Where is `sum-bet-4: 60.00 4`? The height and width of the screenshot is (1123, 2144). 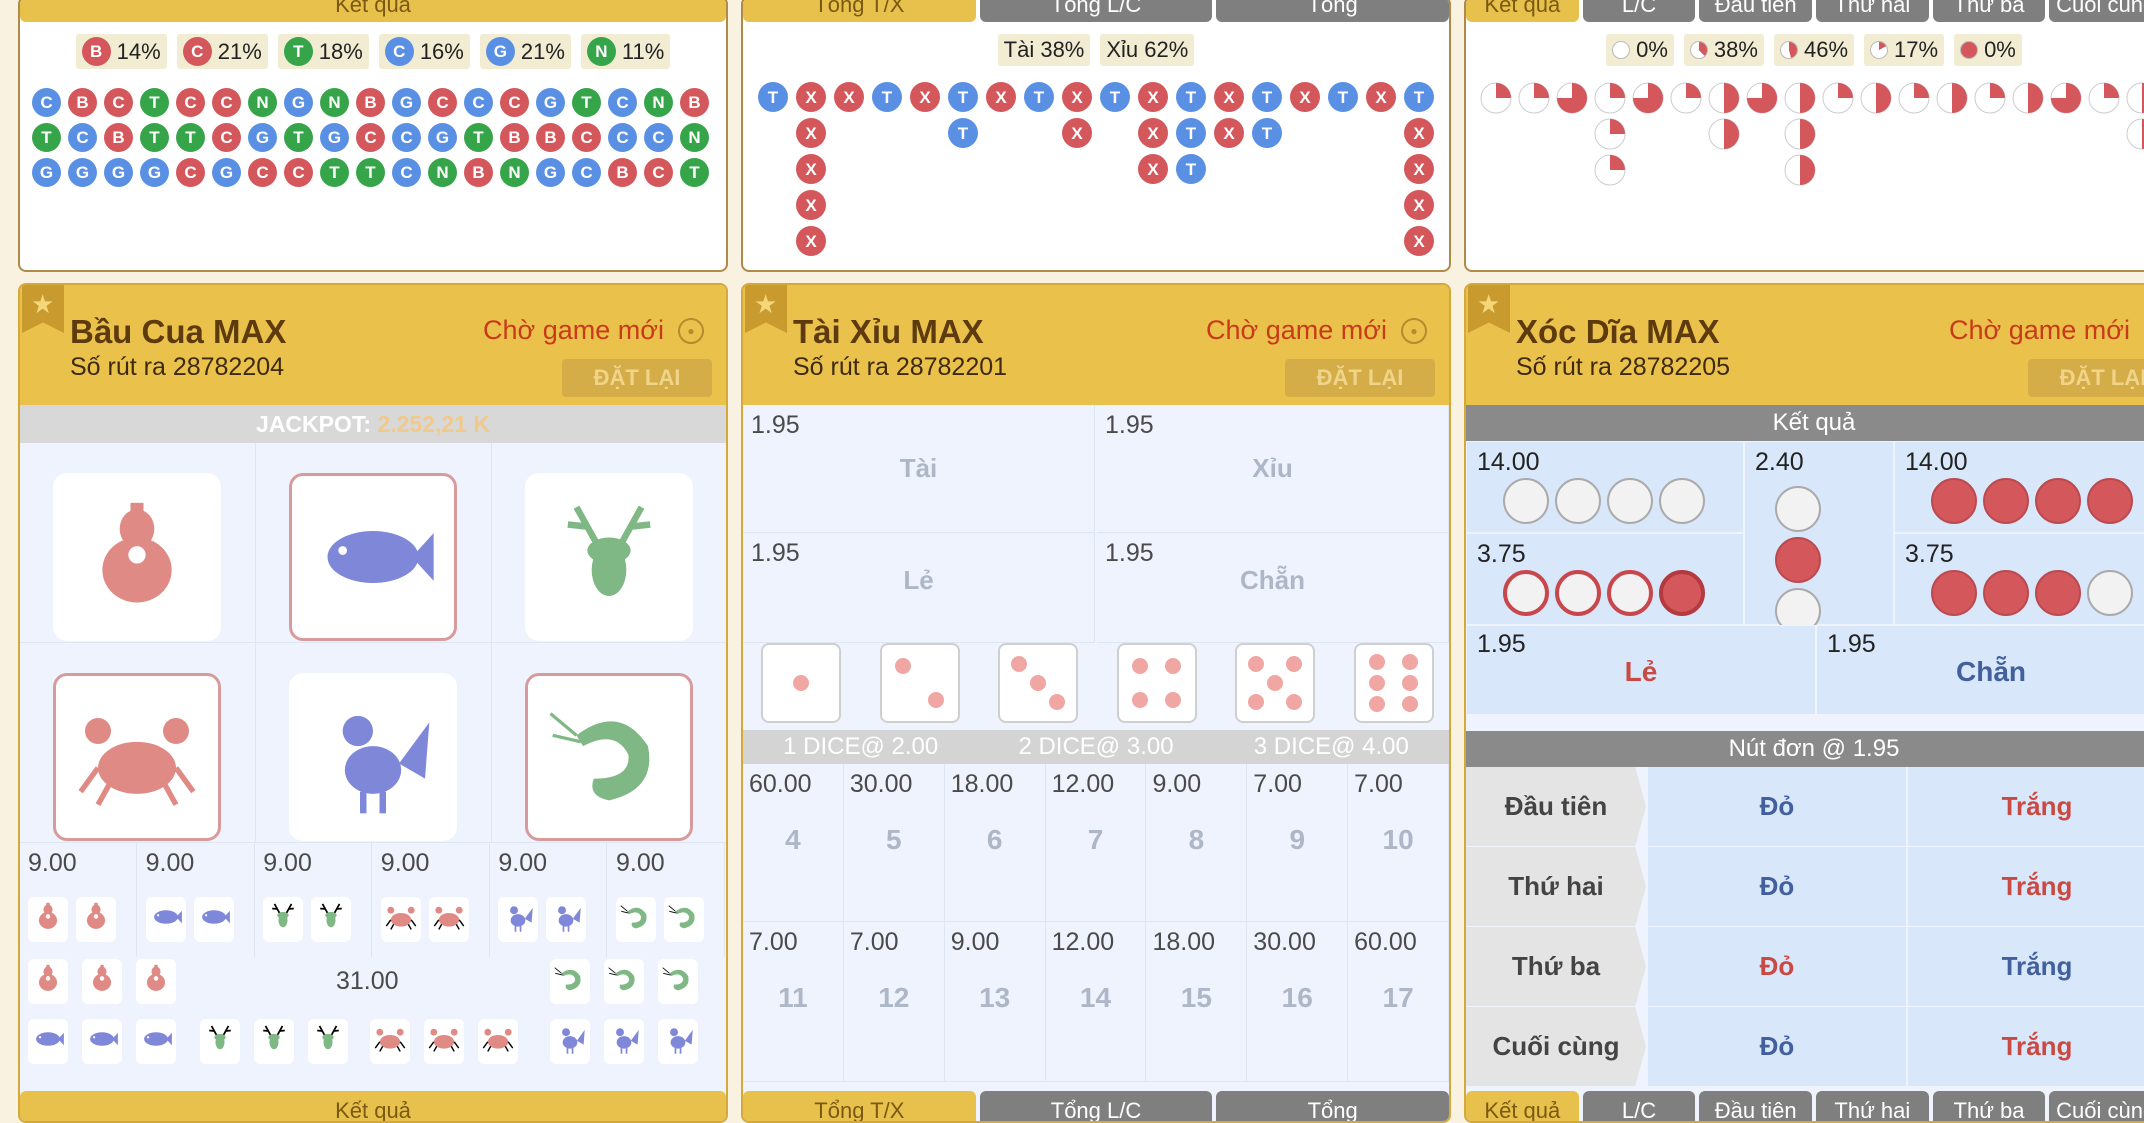 sum-bet-4: 60.00 4 is located at coordinates (793, 843).